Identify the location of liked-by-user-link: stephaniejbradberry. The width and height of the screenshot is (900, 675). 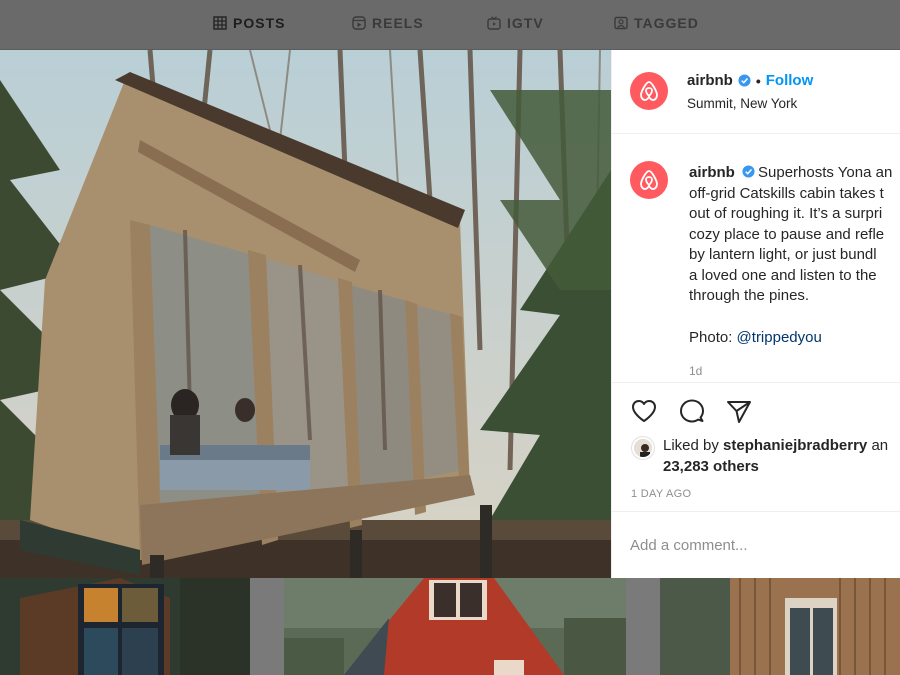
(795, 445).